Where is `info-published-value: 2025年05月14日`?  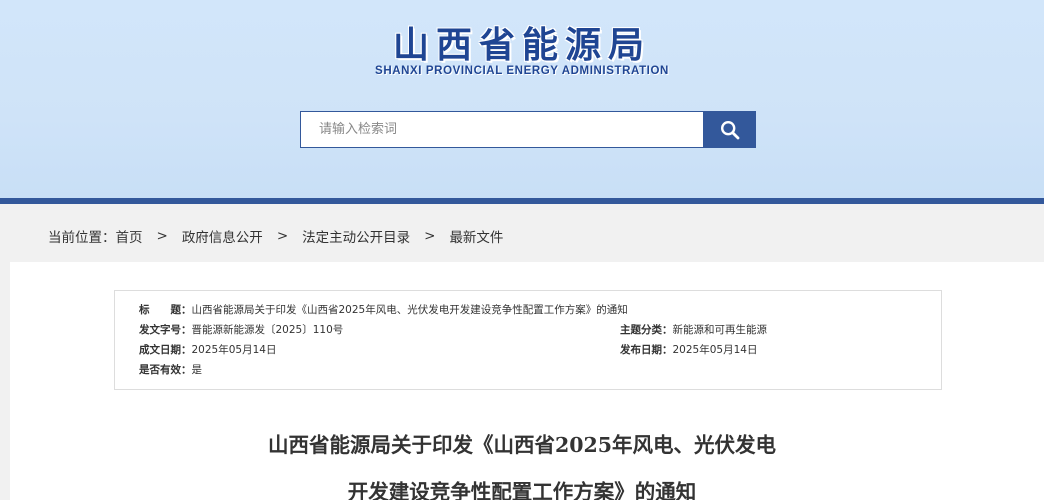 info-published-value: 2025年05月14日 is located at coordinates (715, 349).